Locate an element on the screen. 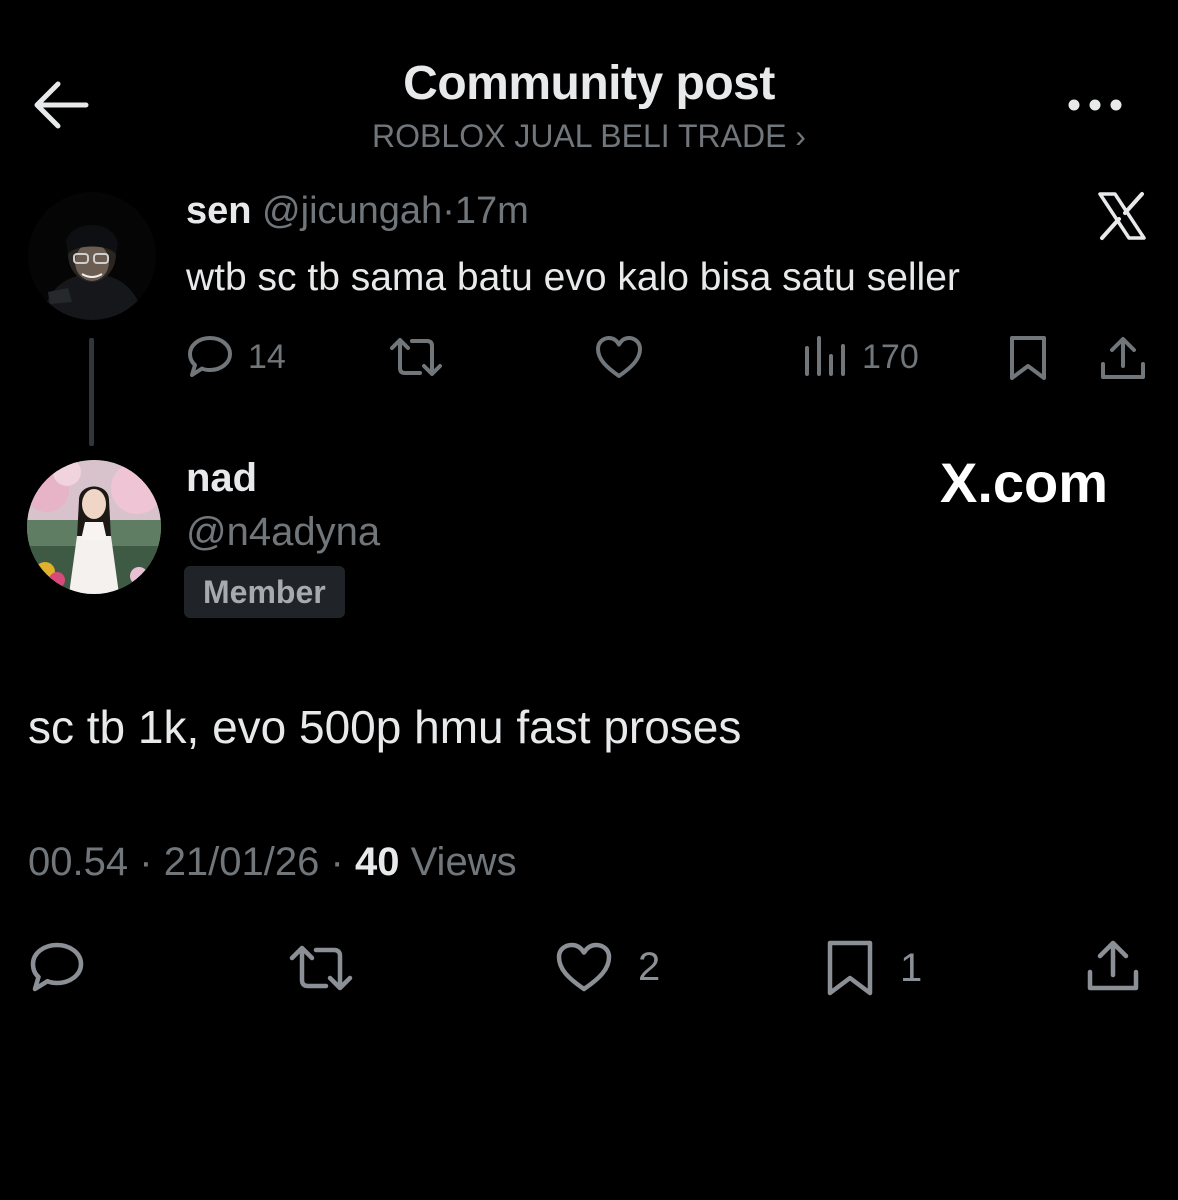 The image size is (1178, 1200). views-label: Views is located at coordinates (463, 862).